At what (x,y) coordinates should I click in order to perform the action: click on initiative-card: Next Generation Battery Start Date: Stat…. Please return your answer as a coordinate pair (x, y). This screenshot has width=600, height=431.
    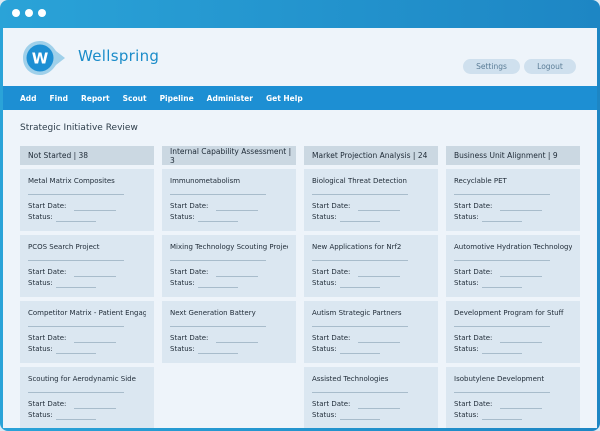
    Looking at the image, I should click on (229, 332).